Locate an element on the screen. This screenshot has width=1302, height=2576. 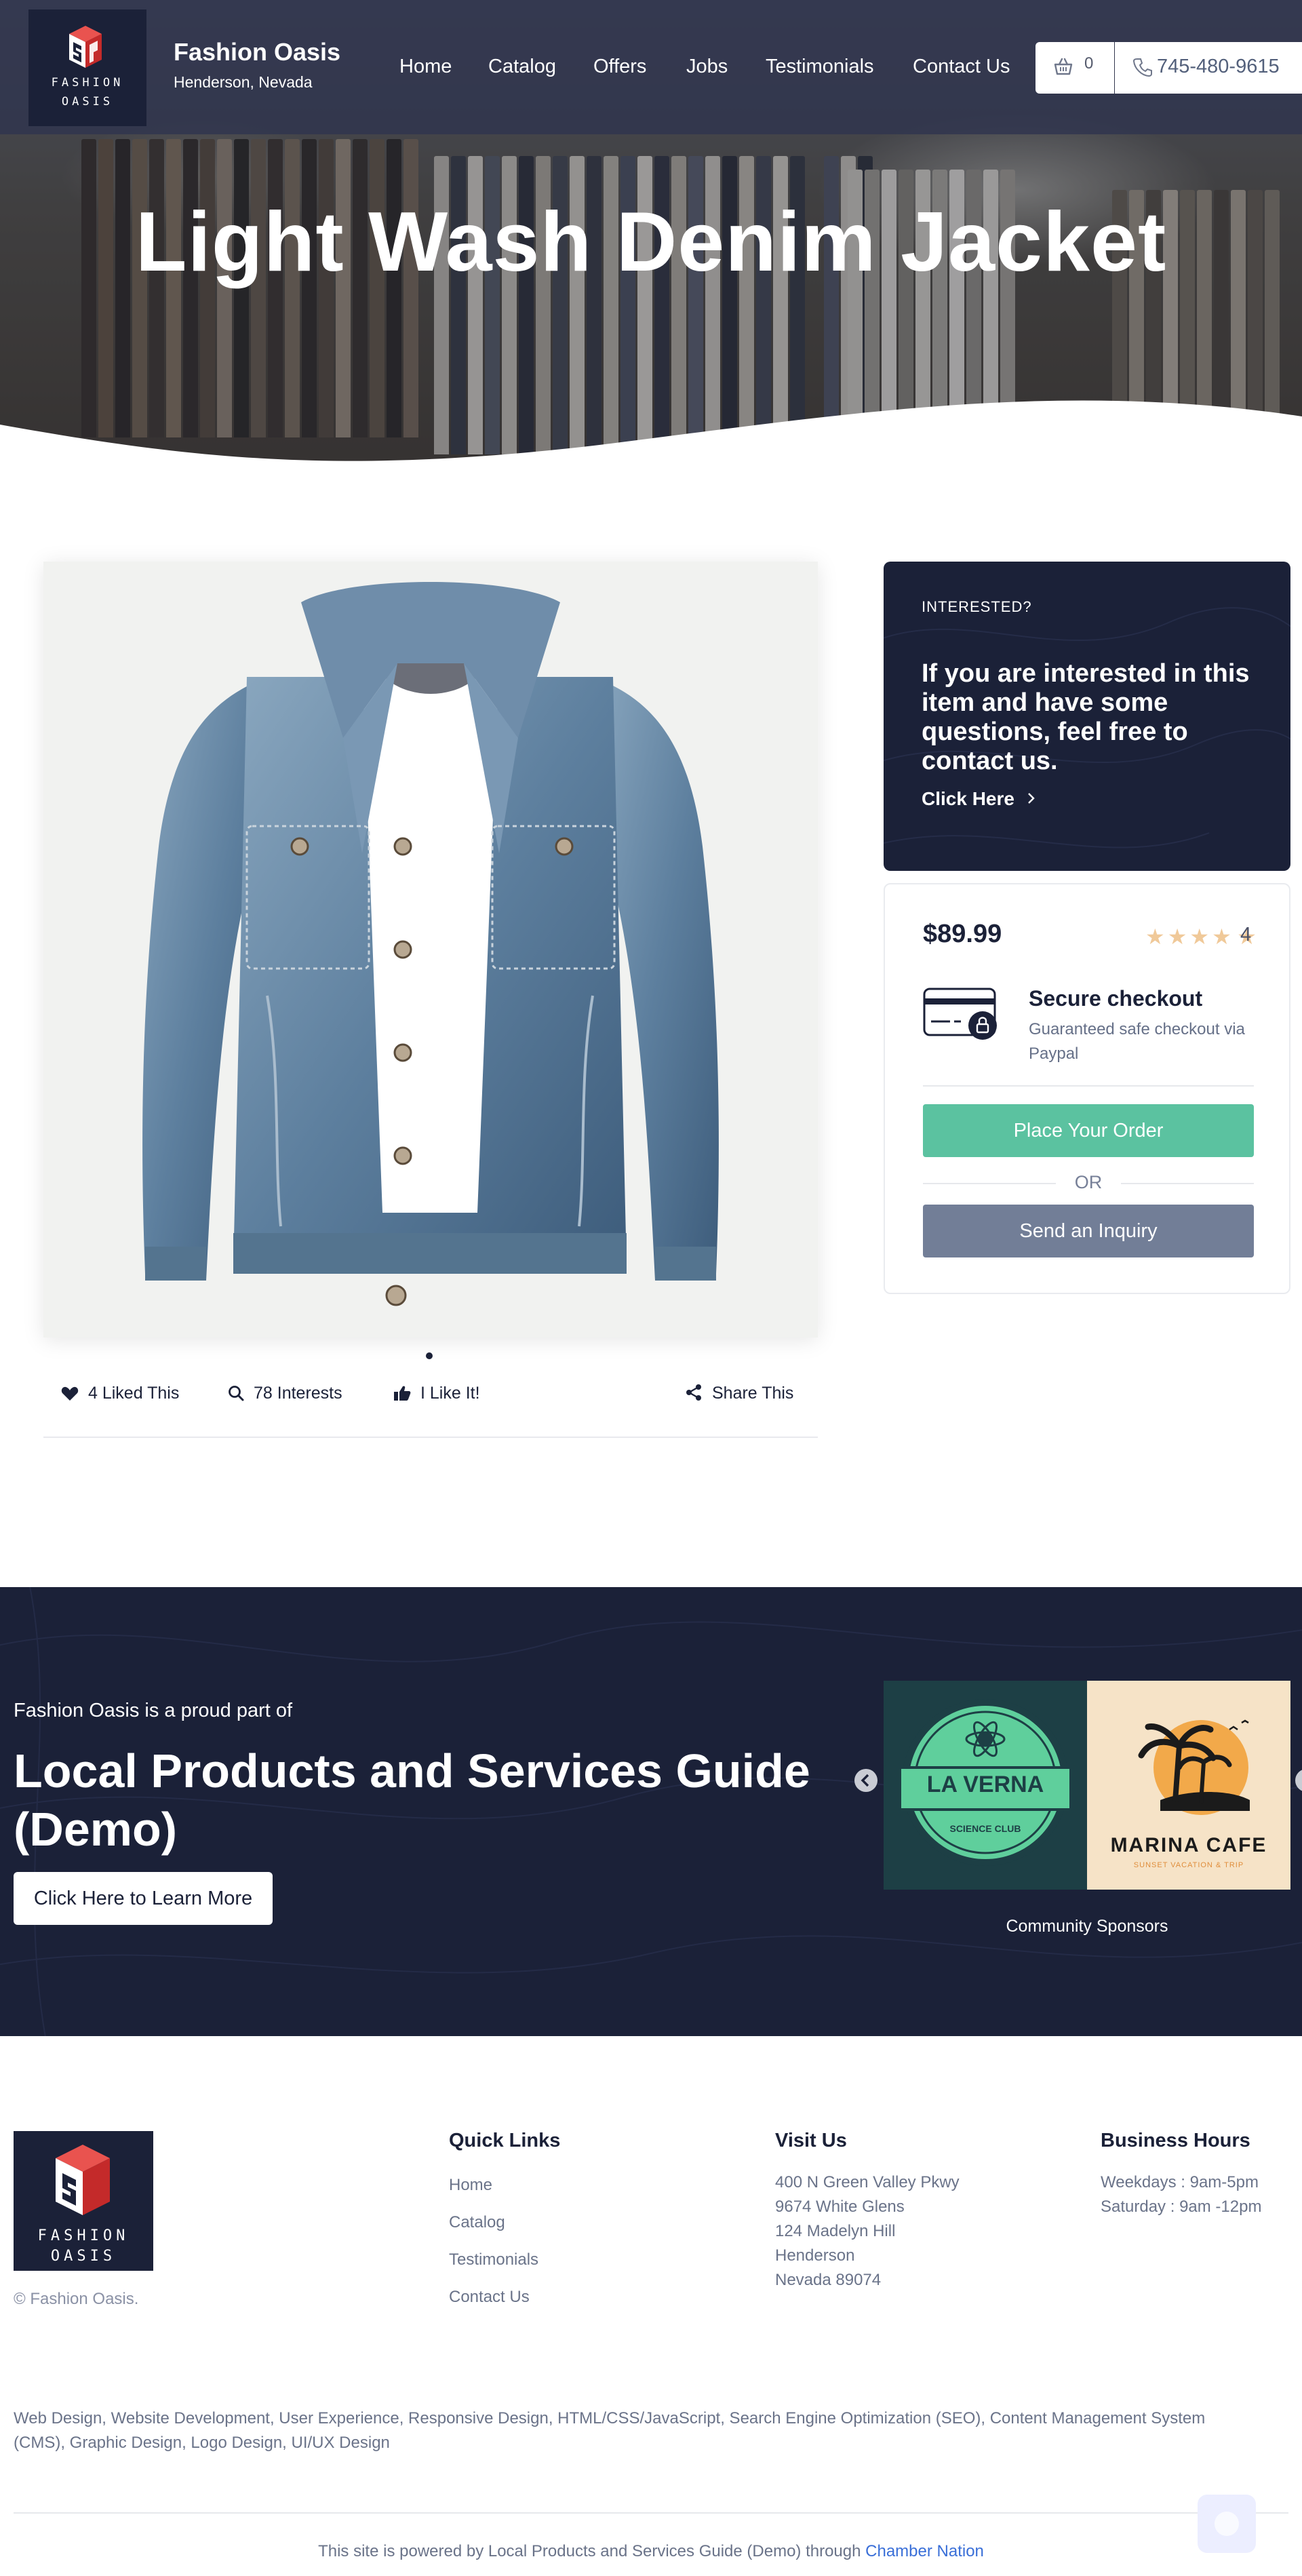
interest-link-label: Click Here is located at coordinates (968, 798).